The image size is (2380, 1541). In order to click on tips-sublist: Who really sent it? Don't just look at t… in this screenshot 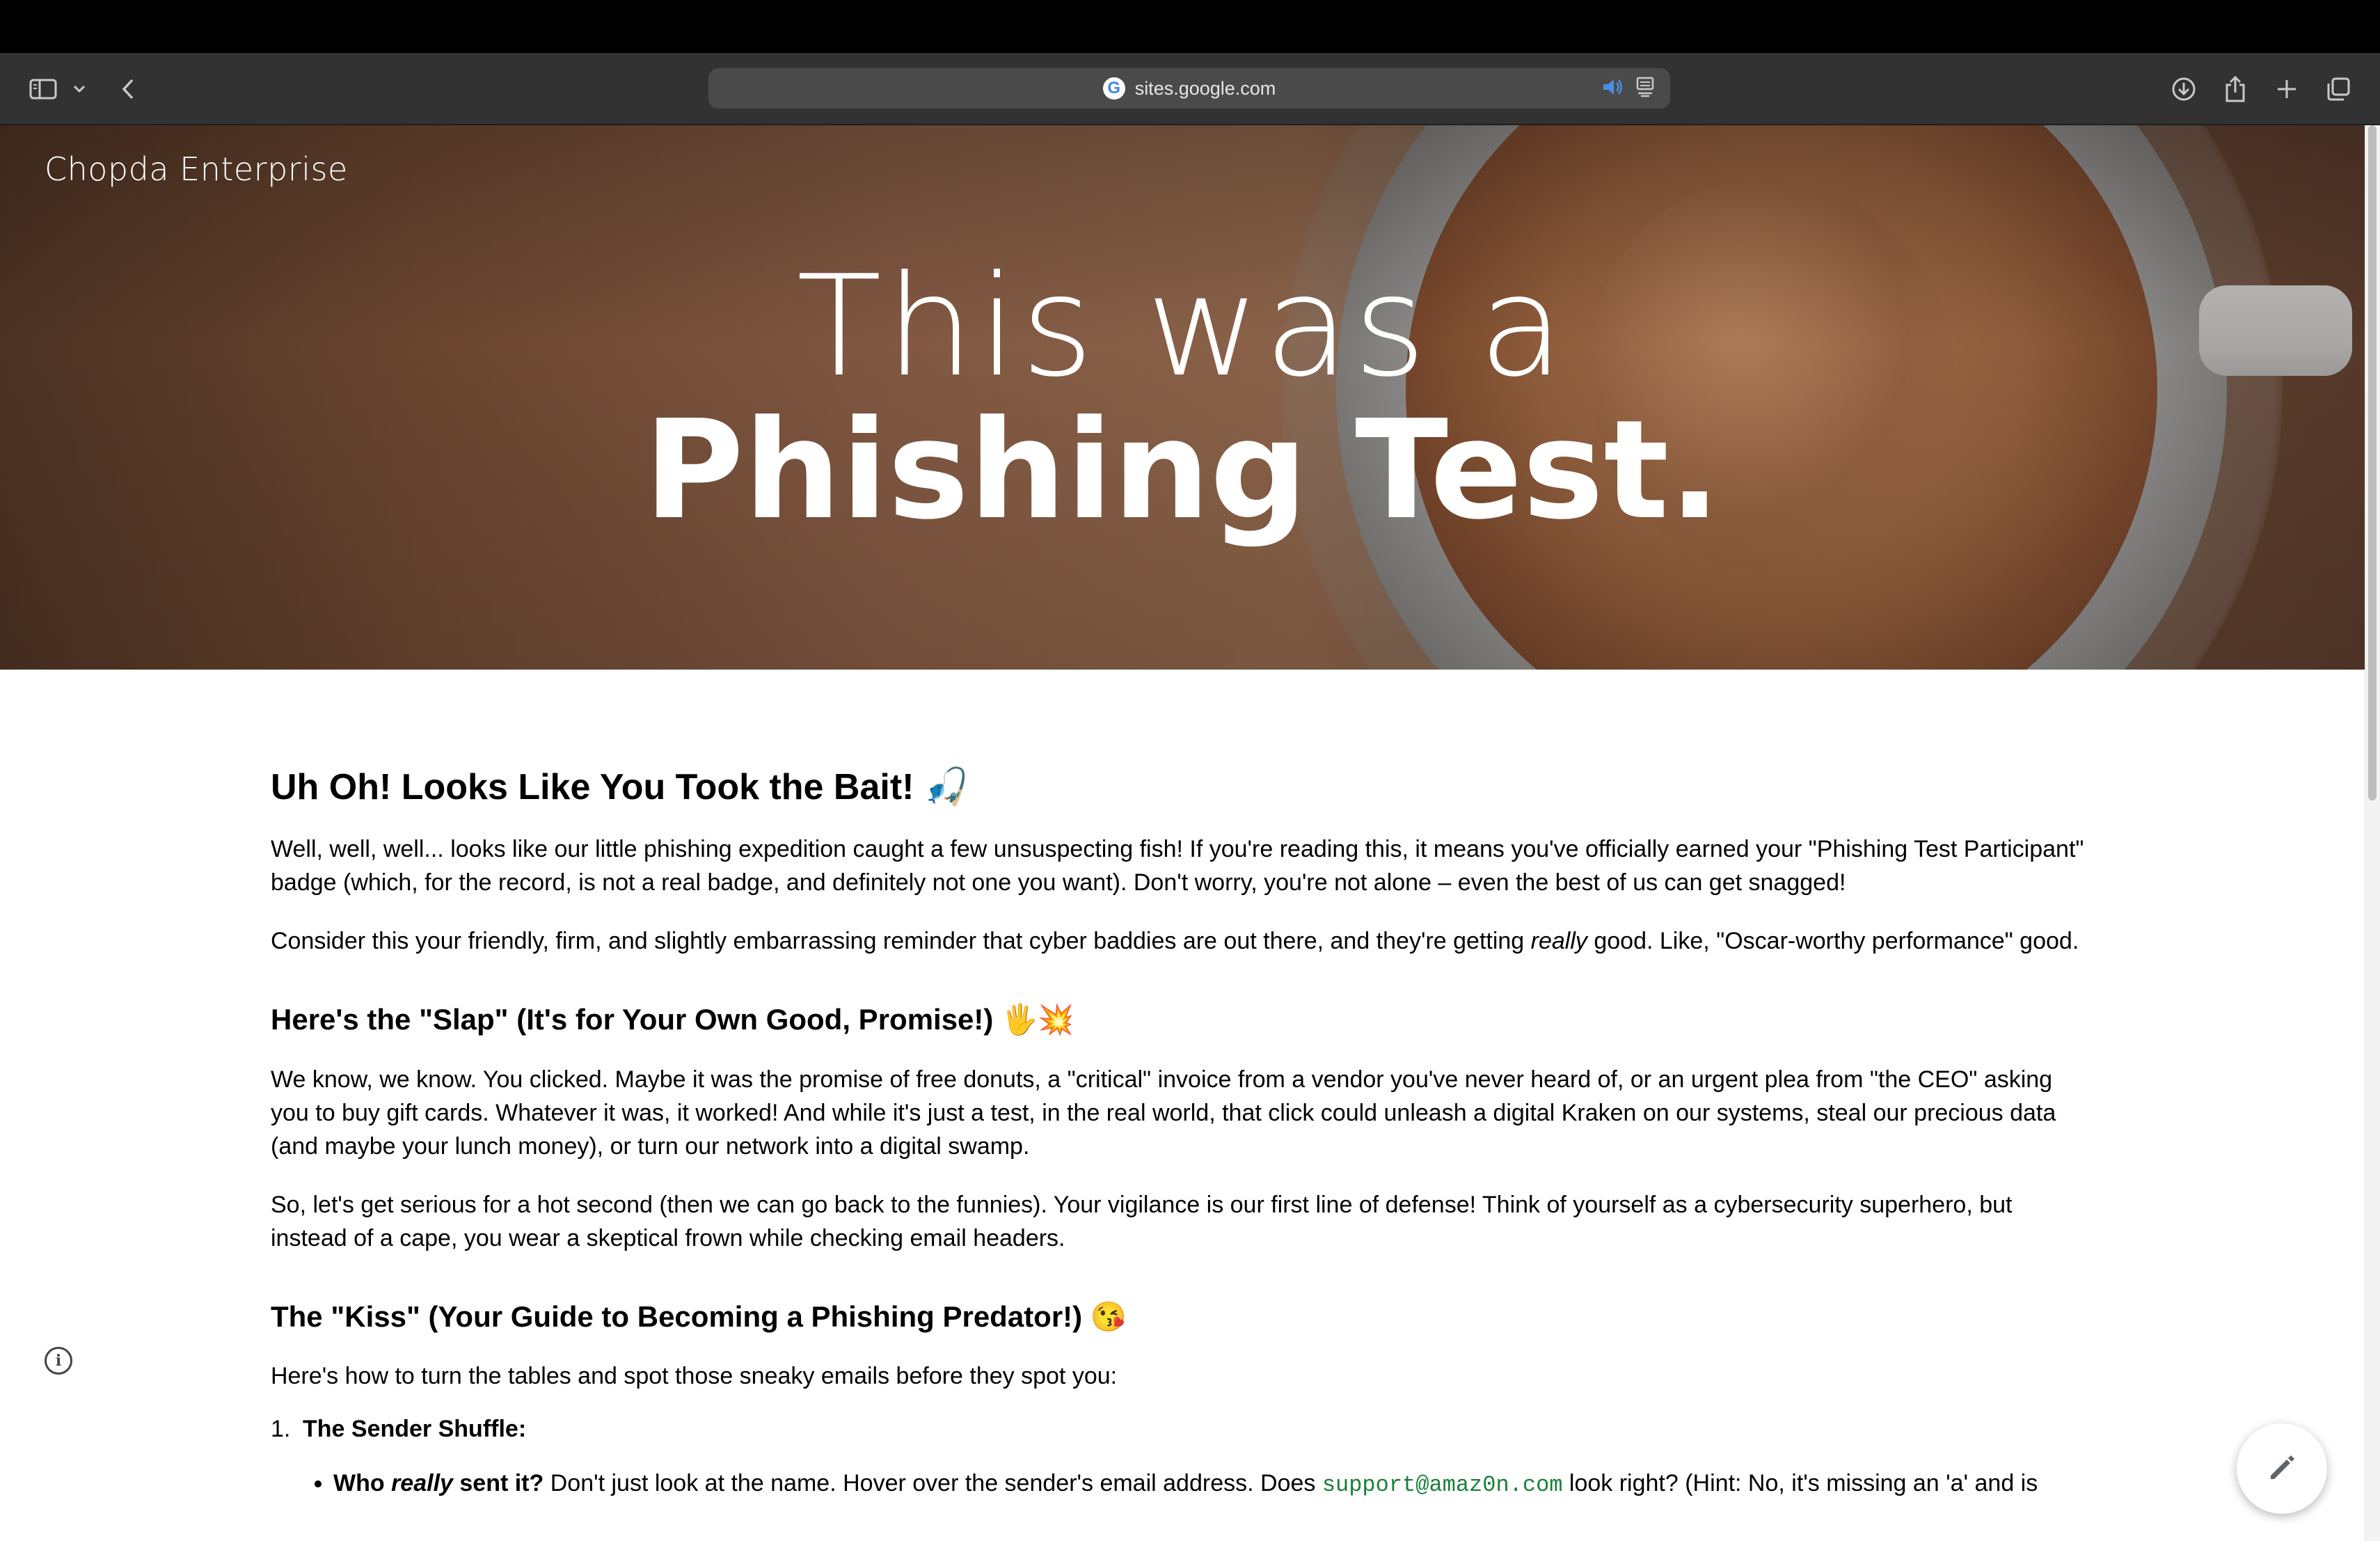, I will do `click(1198, 1484)`.